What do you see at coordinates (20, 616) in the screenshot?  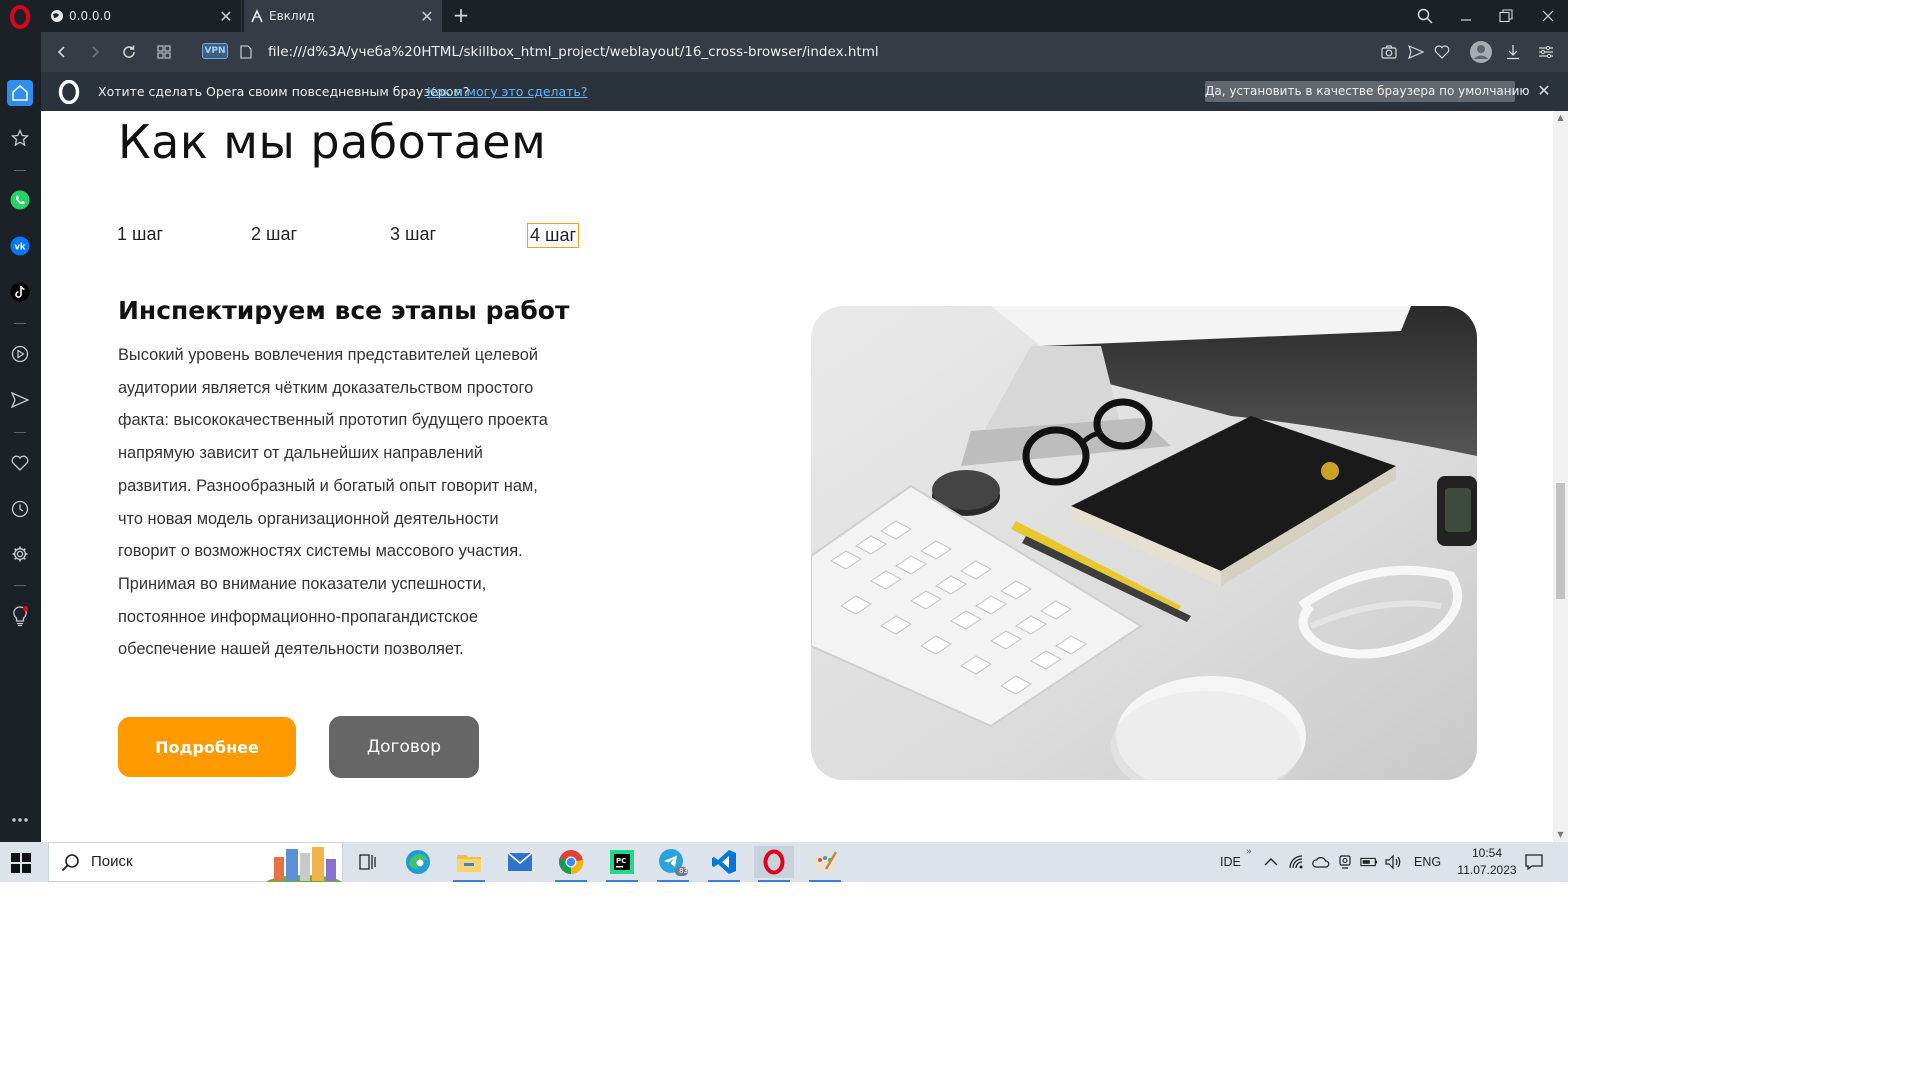 I see `tips-bulb-icon` at bounding box center [20, 616].